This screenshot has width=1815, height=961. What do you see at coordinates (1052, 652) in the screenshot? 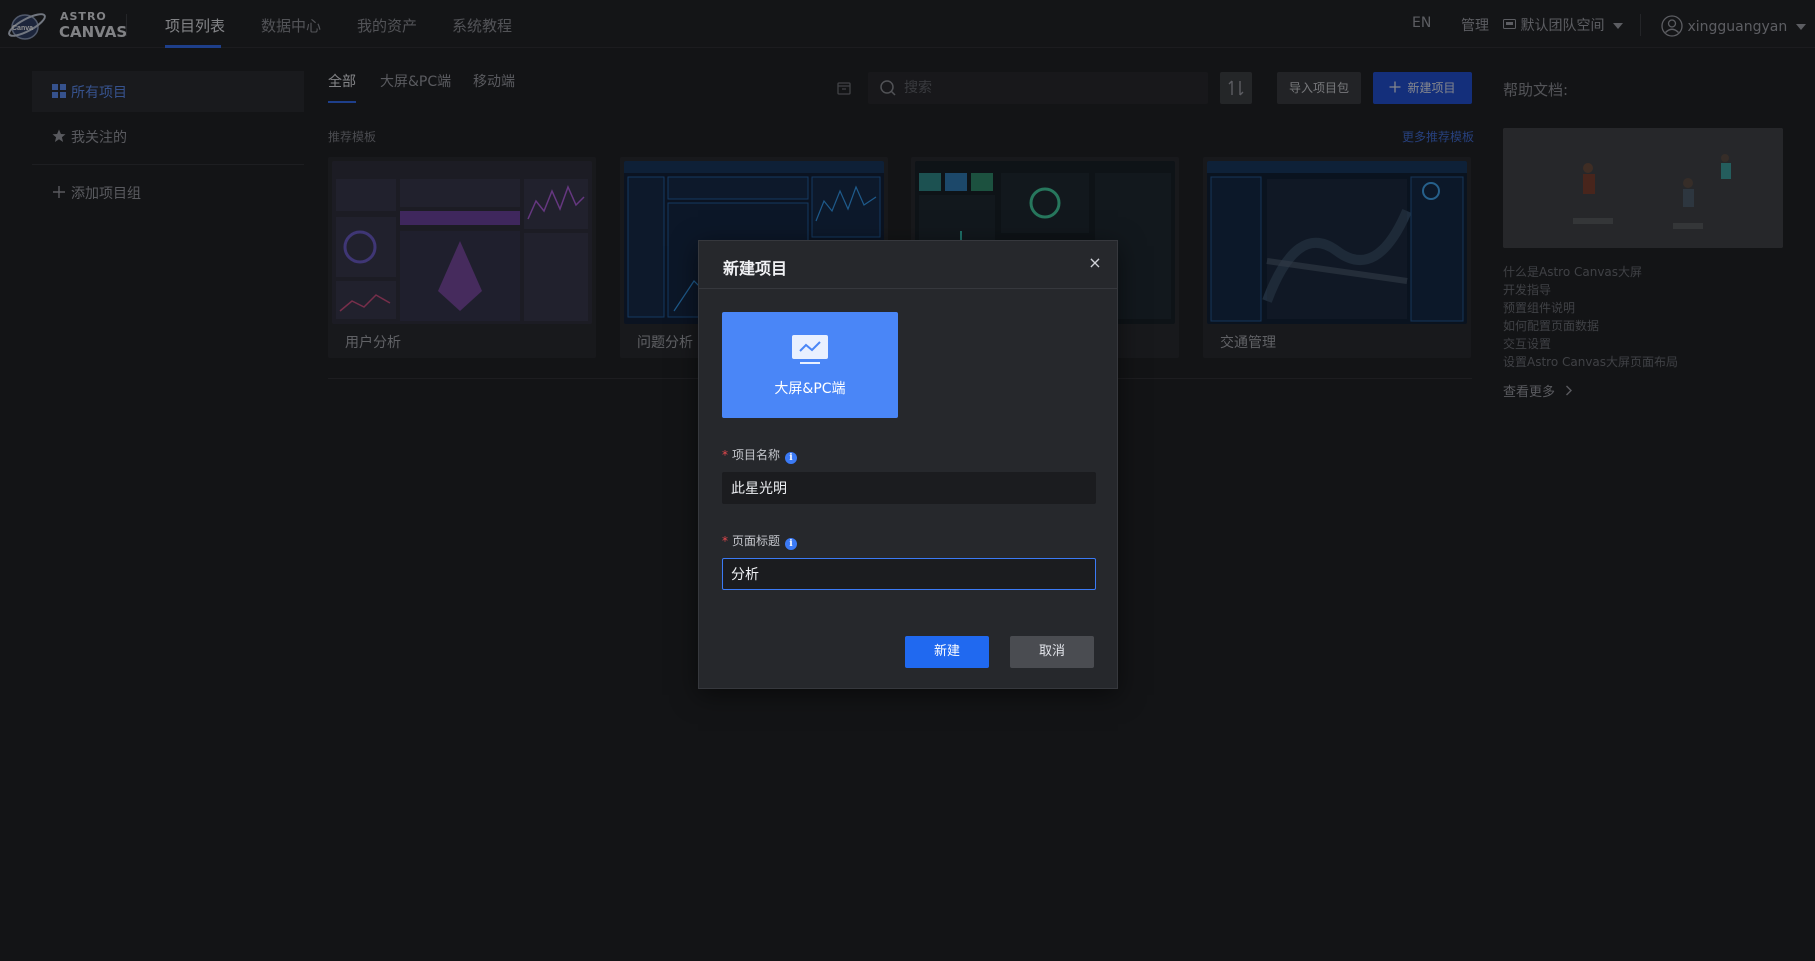
I see `cancel-button: 取消` at bounding box center [1052, 652].